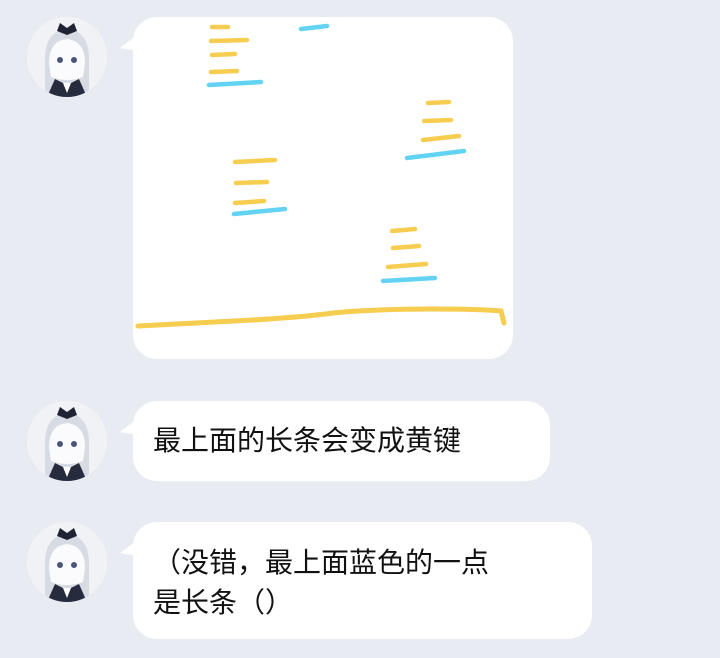  Describe the element at coordinates (362, 580) in the screenshot. I see `text-message: （没错，最上面蓝色的一点 是长条（）` at that location.